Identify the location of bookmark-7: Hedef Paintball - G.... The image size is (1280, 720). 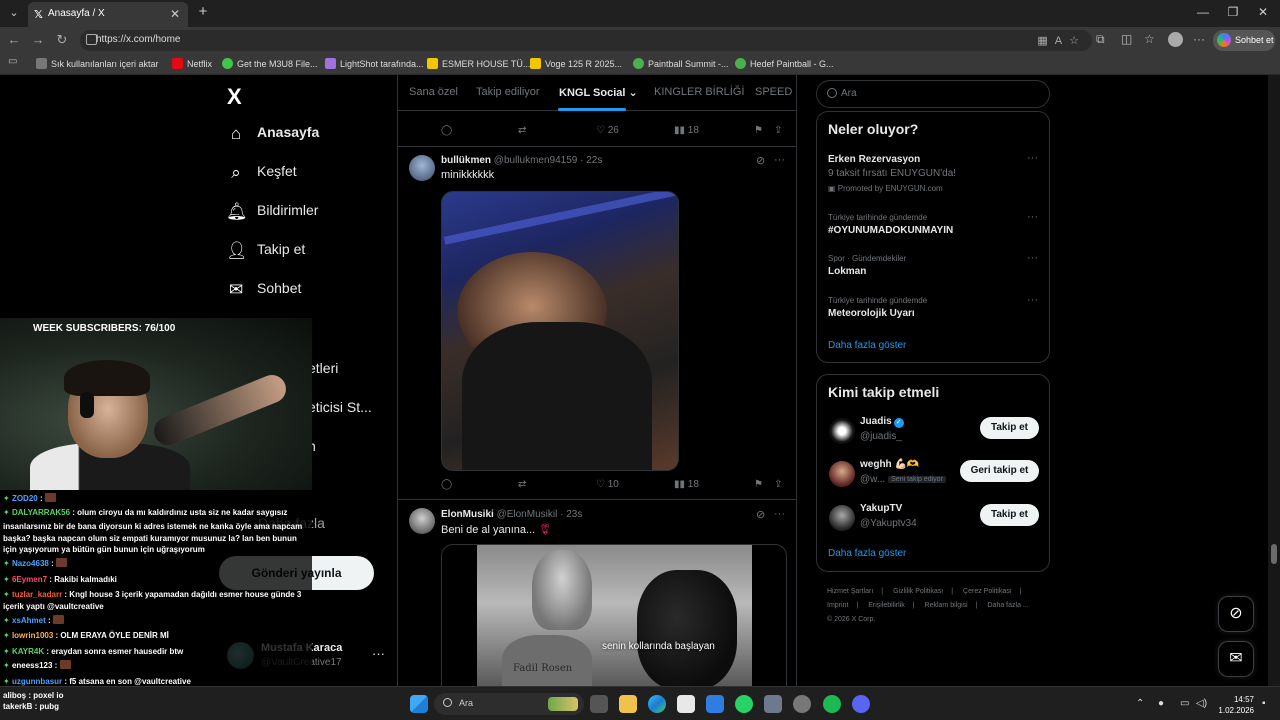
(784, 63).